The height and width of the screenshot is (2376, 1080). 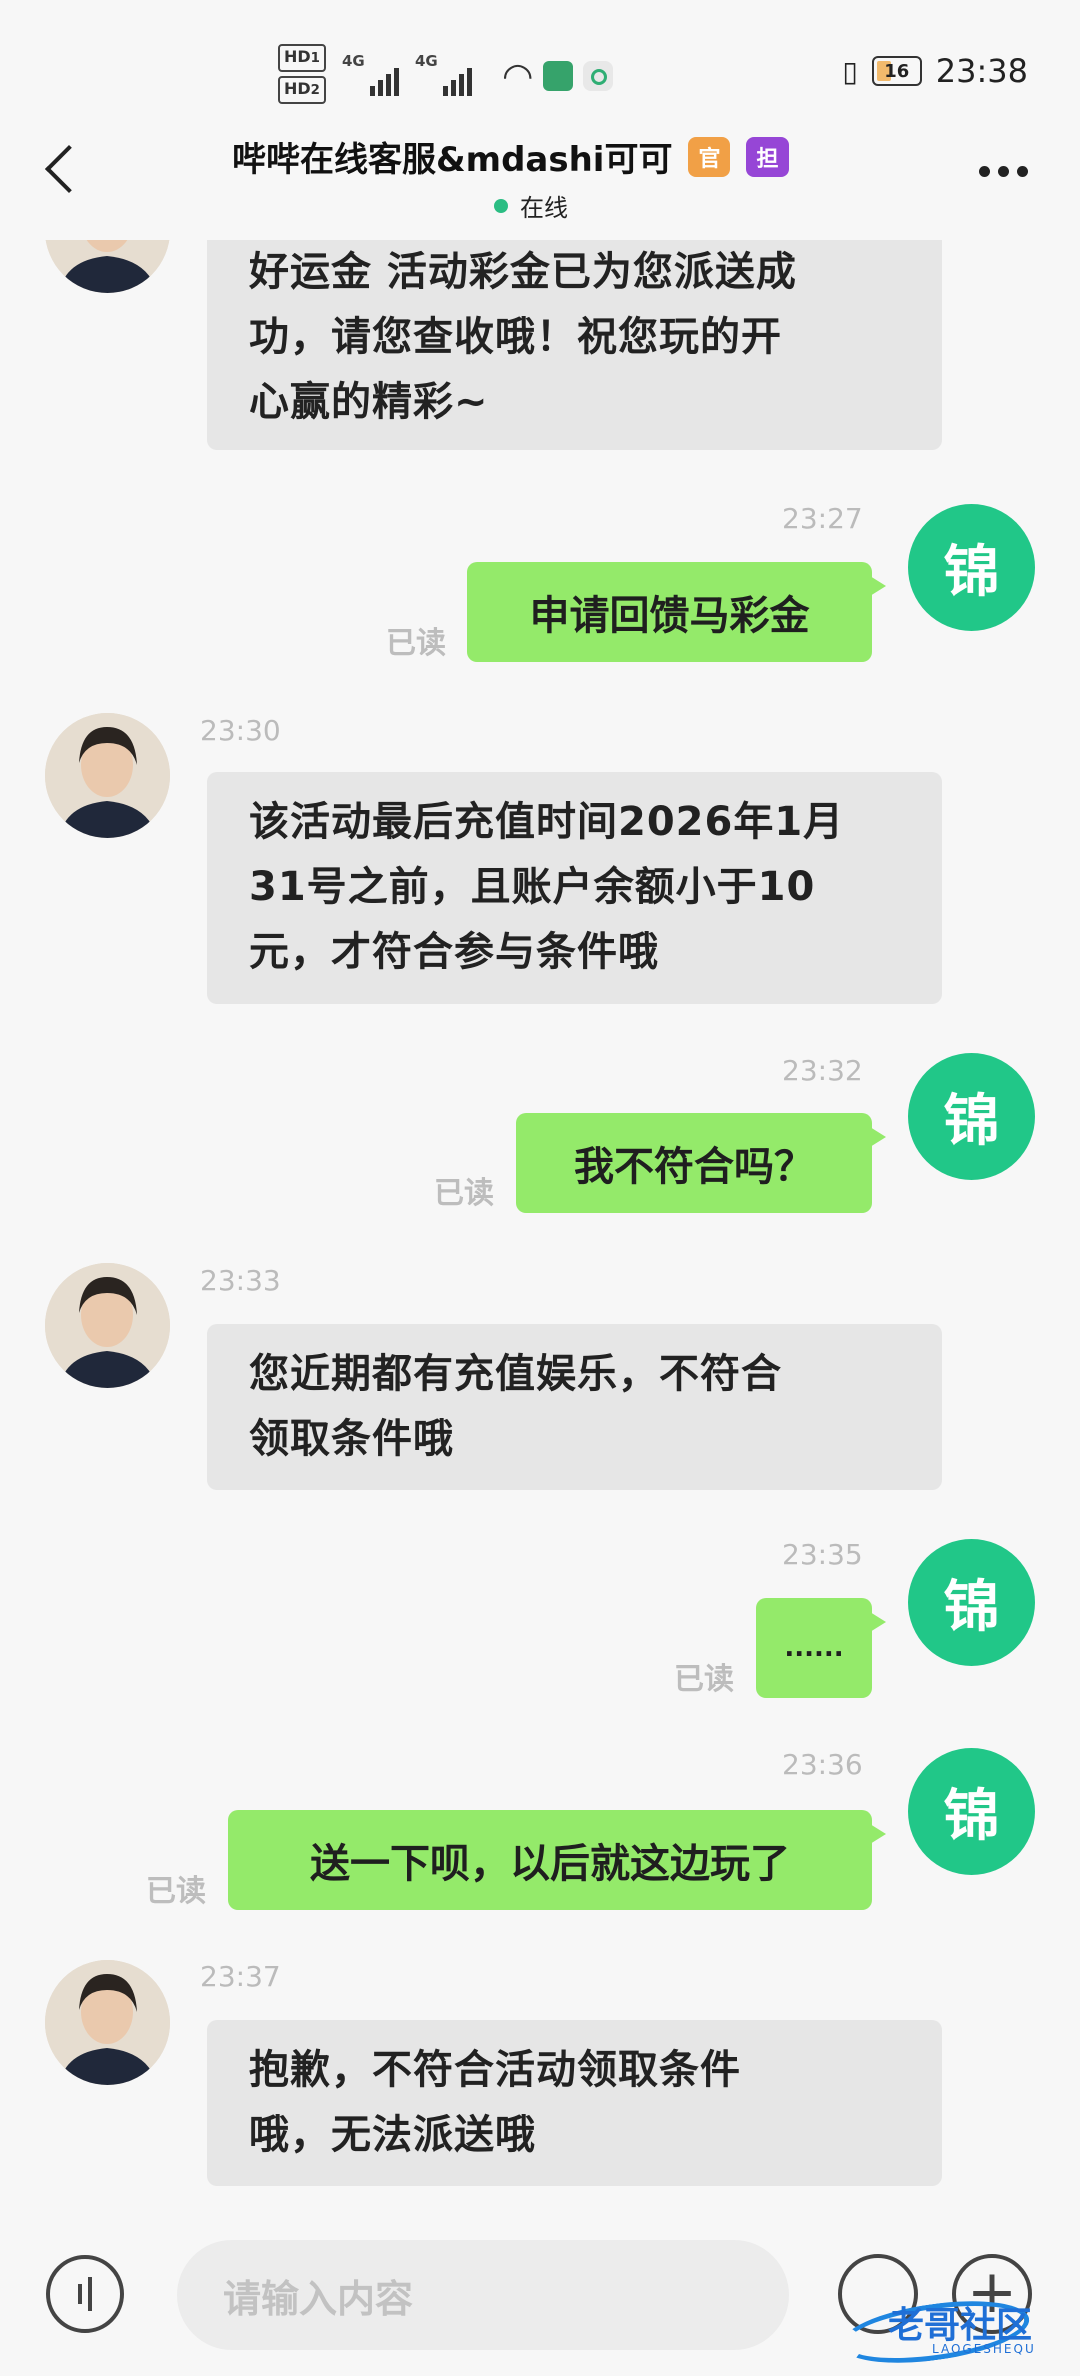 I want to click on more-options-icon, so click(x=1003, y=171).